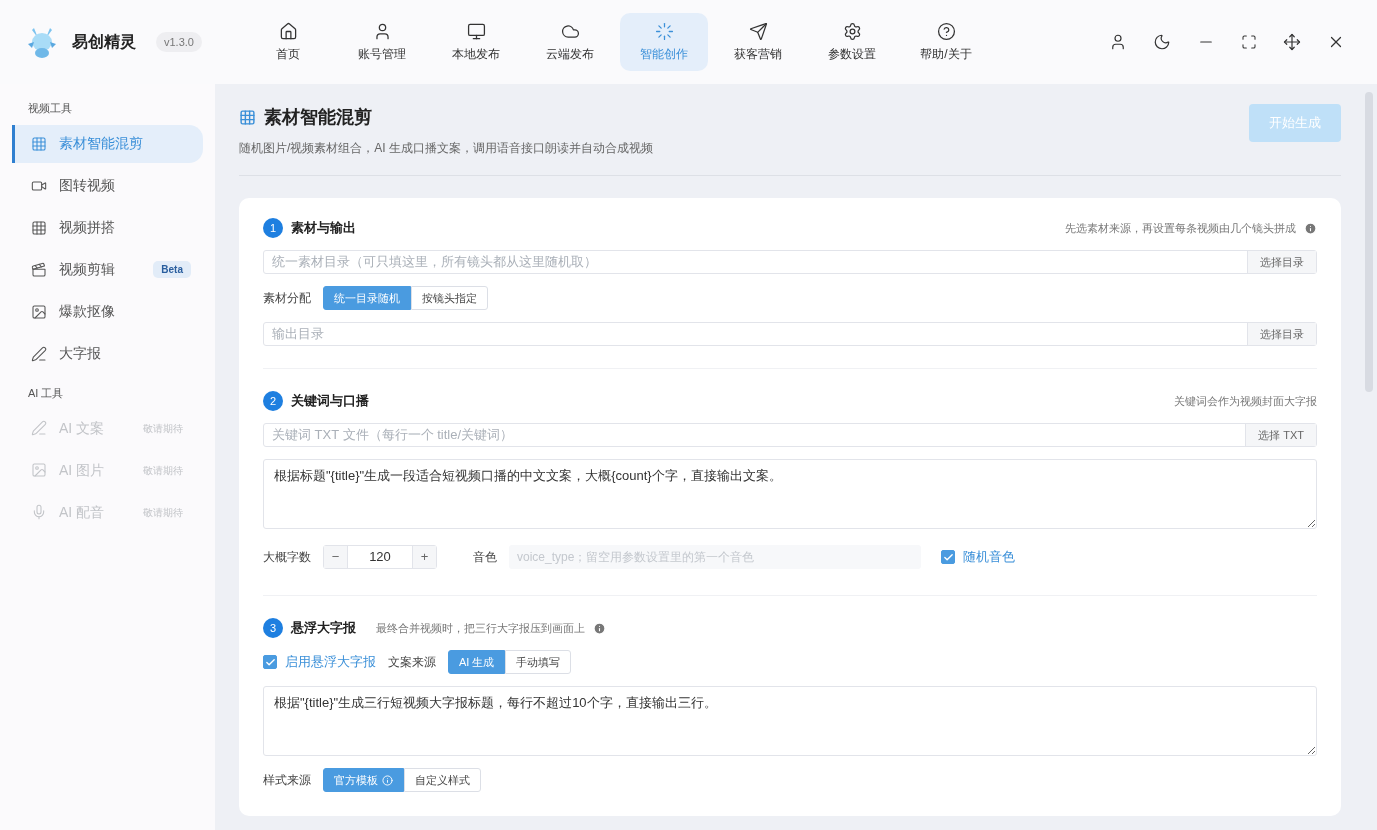 This screenshot has height=830, width=1377. I want to click on app-name: 易创精灵, so click(104, 42).